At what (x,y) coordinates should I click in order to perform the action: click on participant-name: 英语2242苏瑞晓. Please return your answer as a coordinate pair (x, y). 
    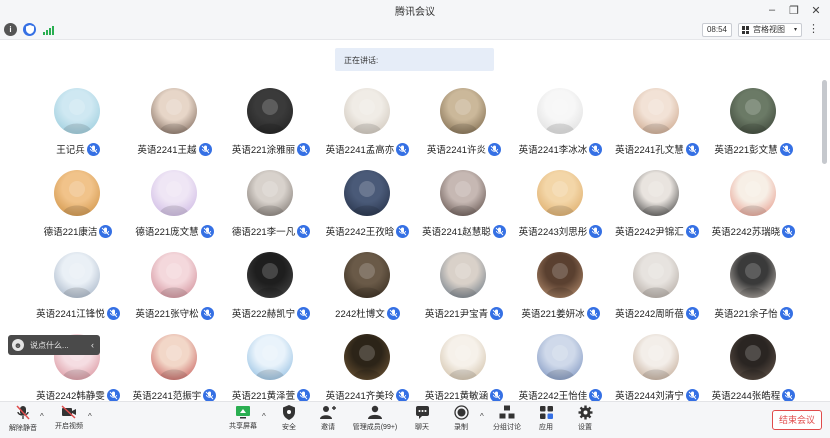
    Looking at the image, I should click on (746, 232).